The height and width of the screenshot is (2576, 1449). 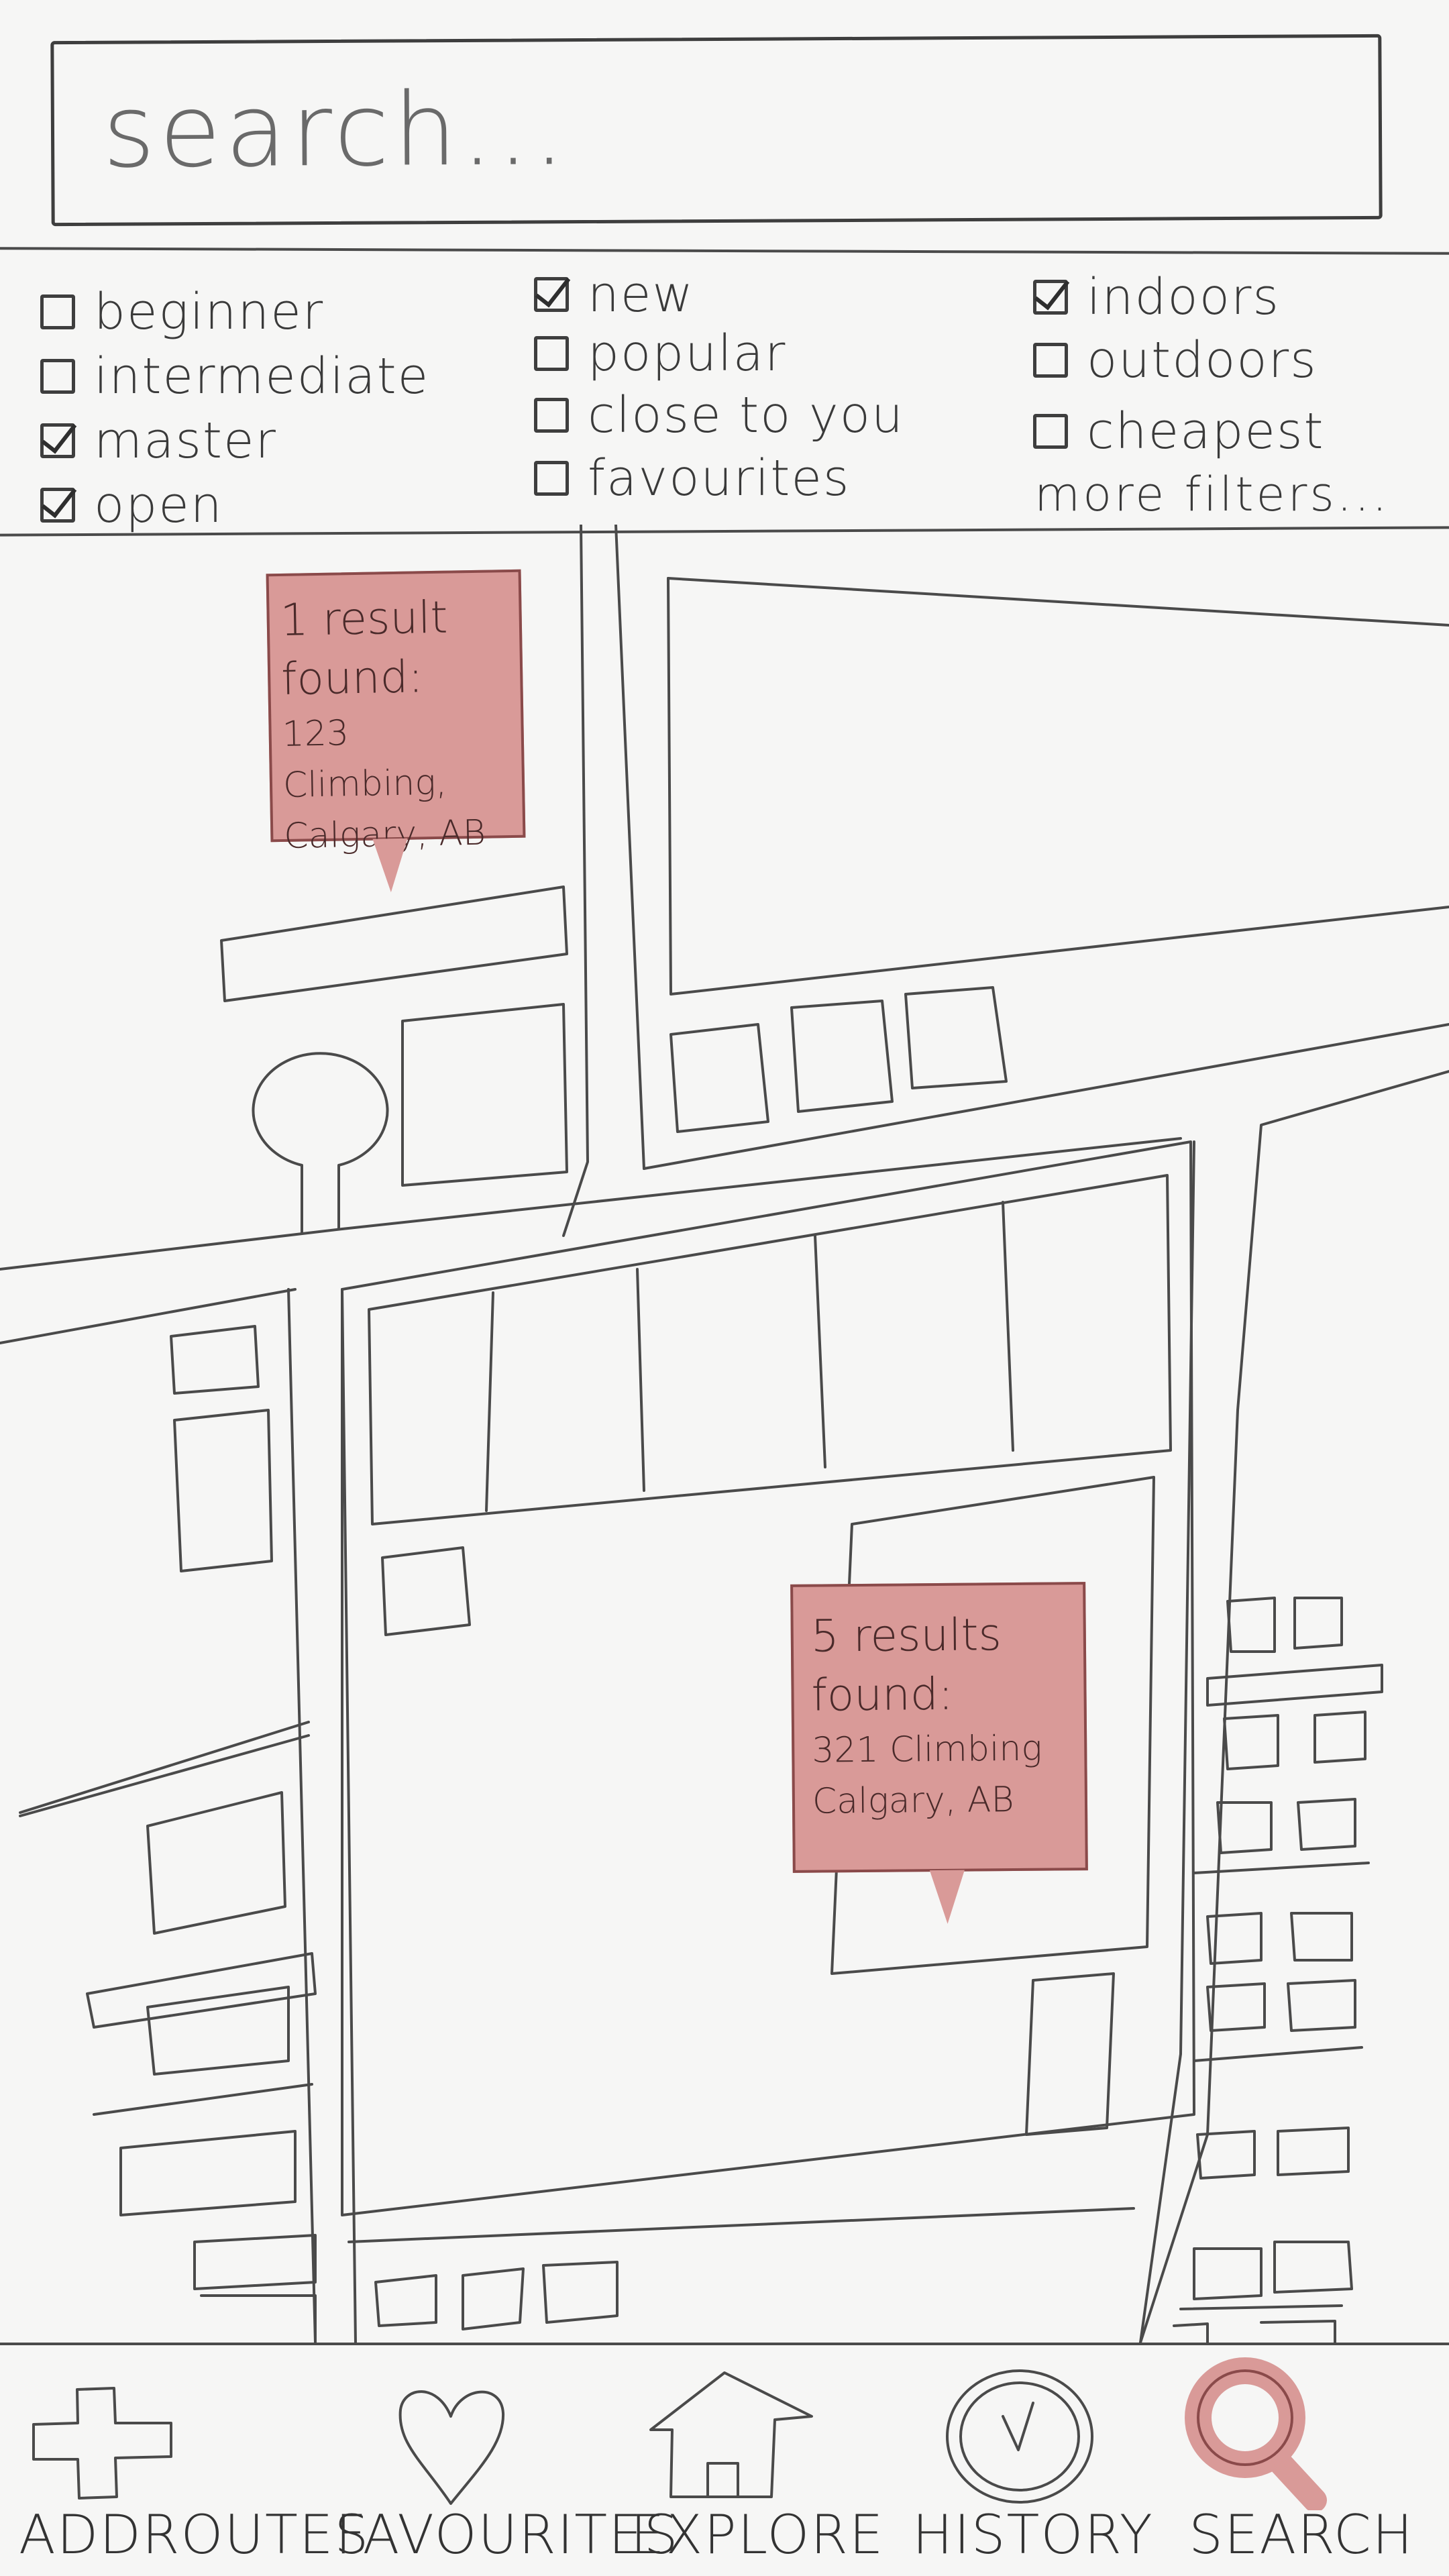 I want to click on filter-label: master, so click(x=185, y=441).